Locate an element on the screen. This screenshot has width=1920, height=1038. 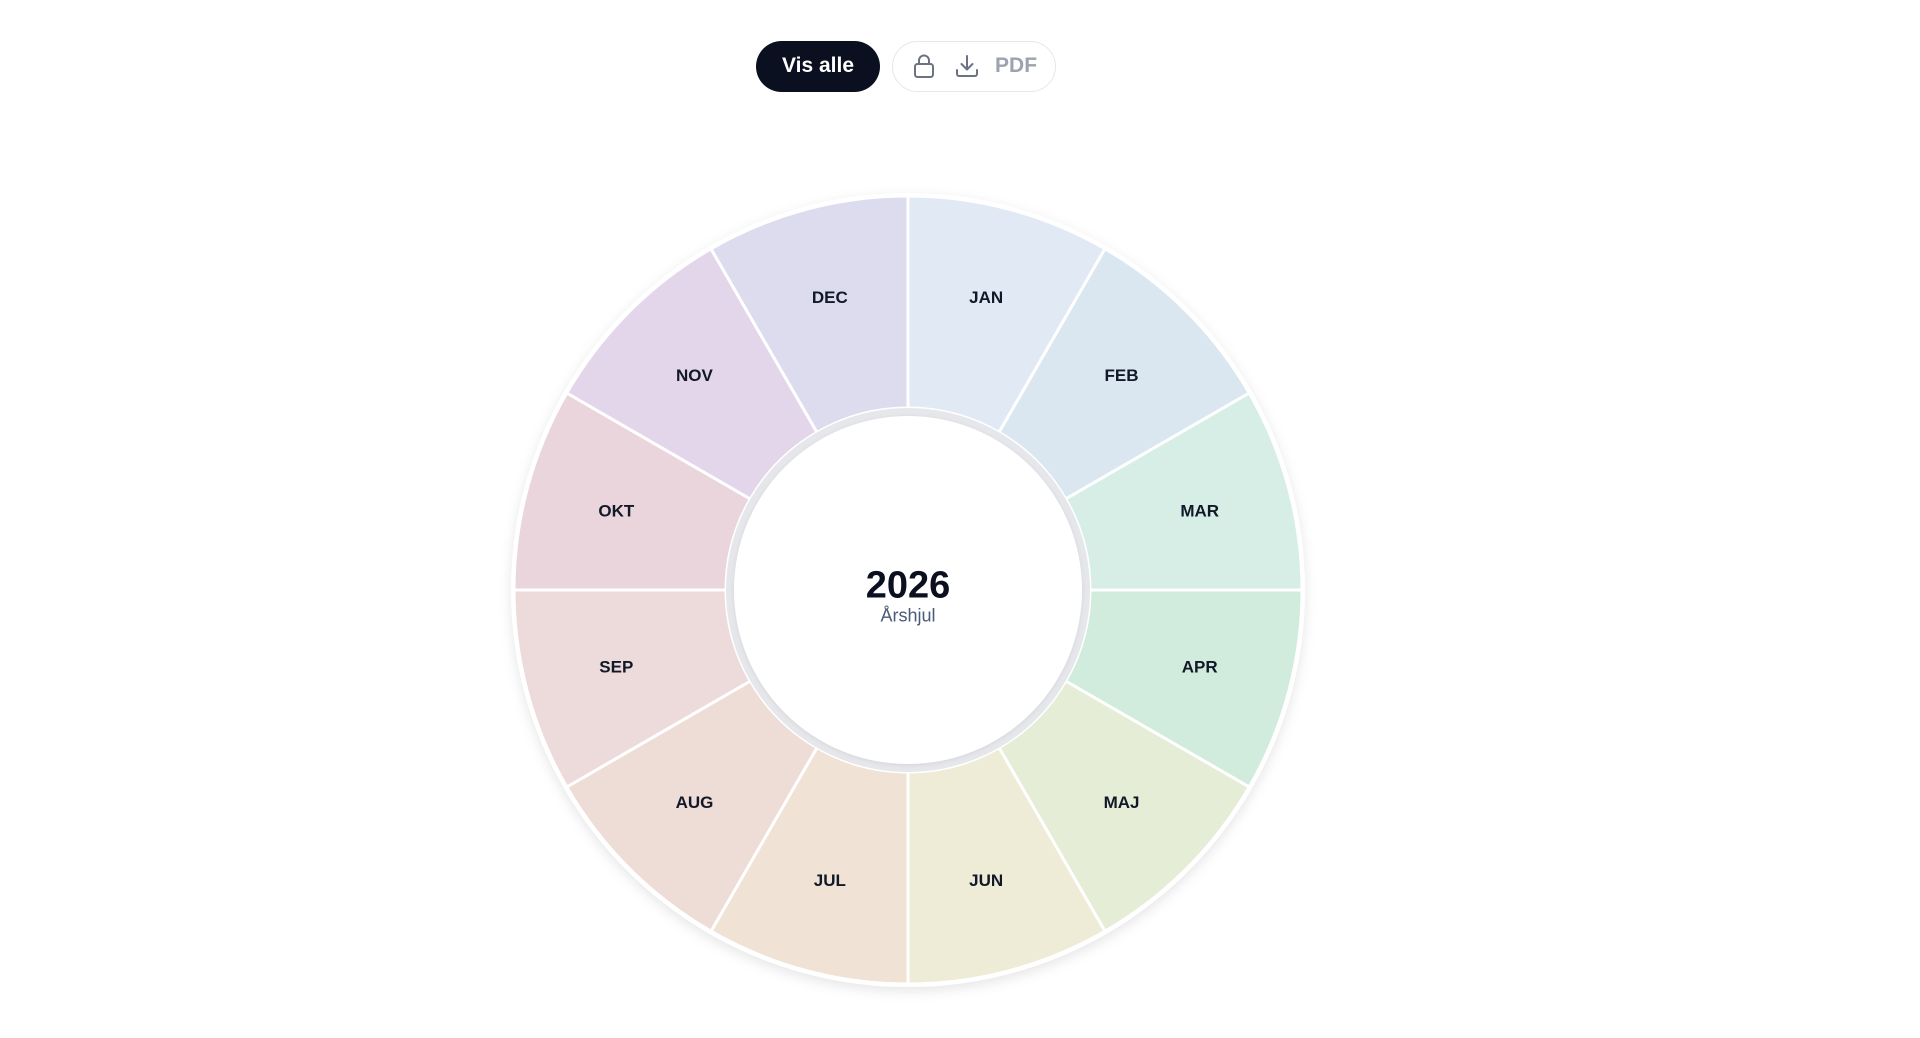
month-label-jan: JAN is located at coordinates (986, 297).